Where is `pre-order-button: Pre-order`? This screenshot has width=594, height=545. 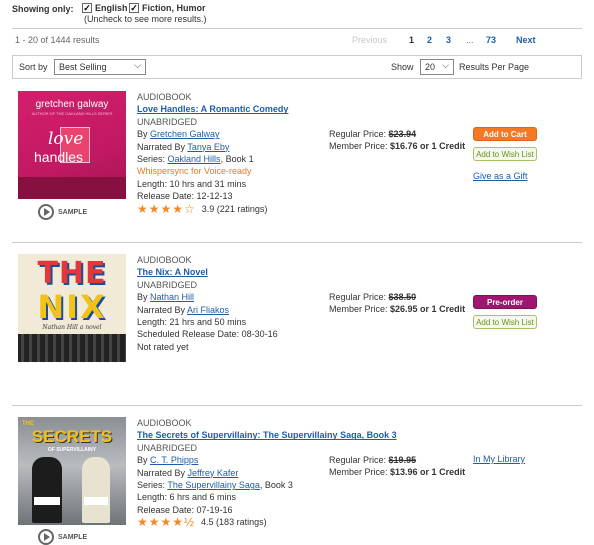 pre-order-button: Pre-order is located at coordinates (505, 302).